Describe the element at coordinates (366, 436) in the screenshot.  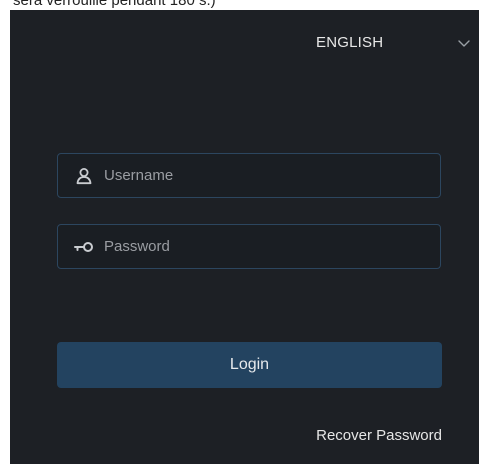
I see `recover-password-link: Recover Password` at that location.